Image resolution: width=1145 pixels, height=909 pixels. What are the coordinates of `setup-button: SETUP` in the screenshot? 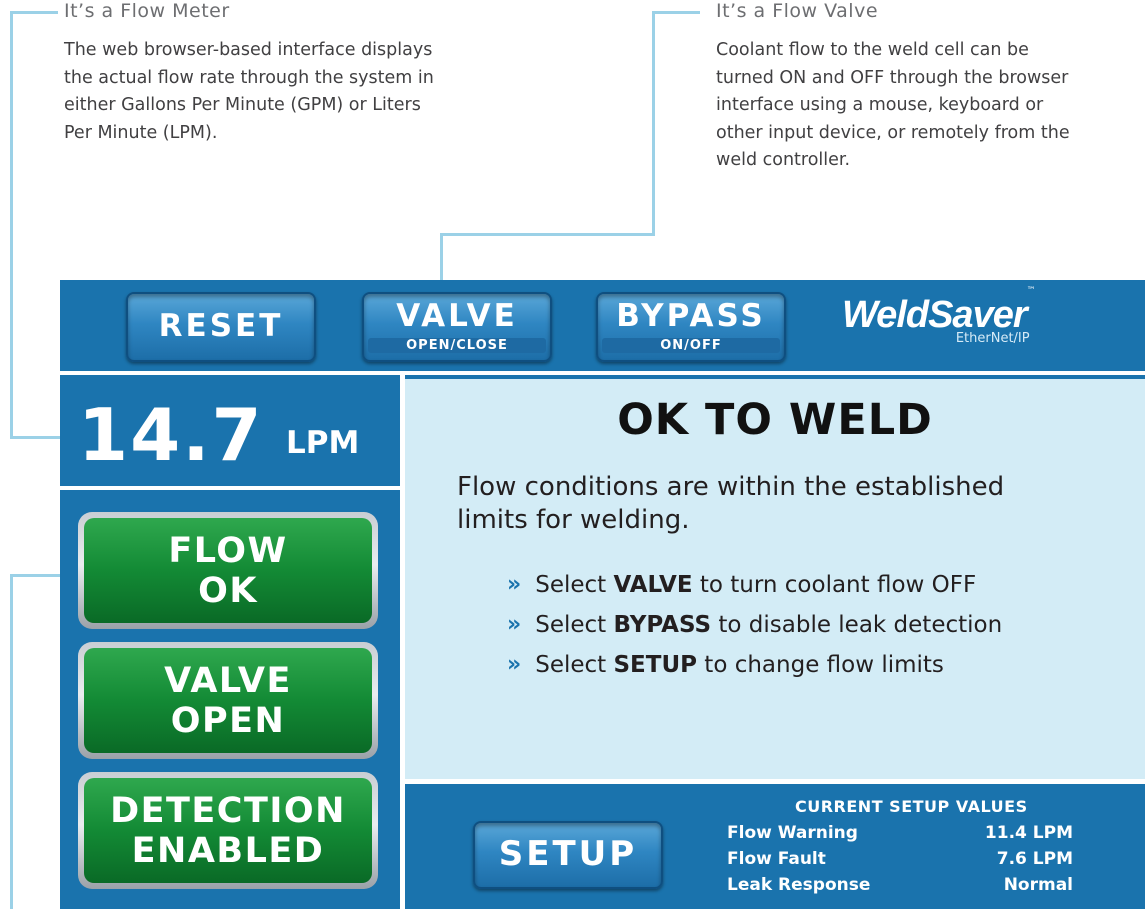 It's located at (568, 855).